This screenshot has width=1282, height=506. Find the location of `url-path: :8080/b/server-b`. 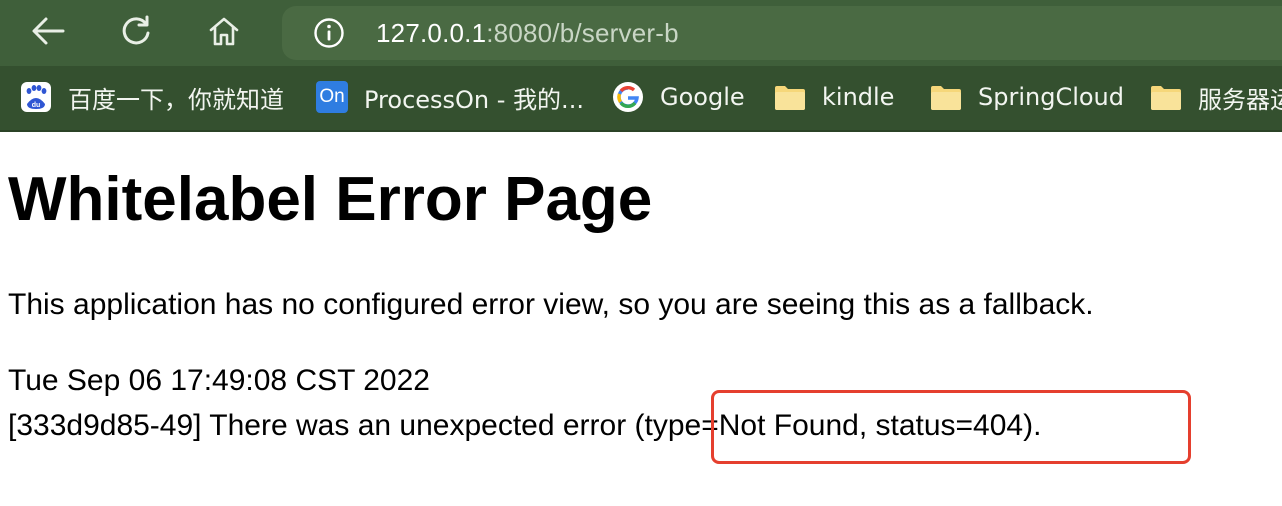

url-path: :8080/b/server-b is located at coordinates (582, 32).